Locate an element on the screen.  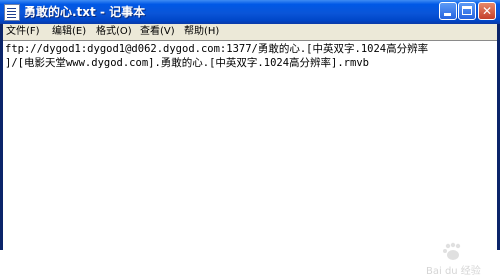
minimize-icon is located at coordinates (447, 14).